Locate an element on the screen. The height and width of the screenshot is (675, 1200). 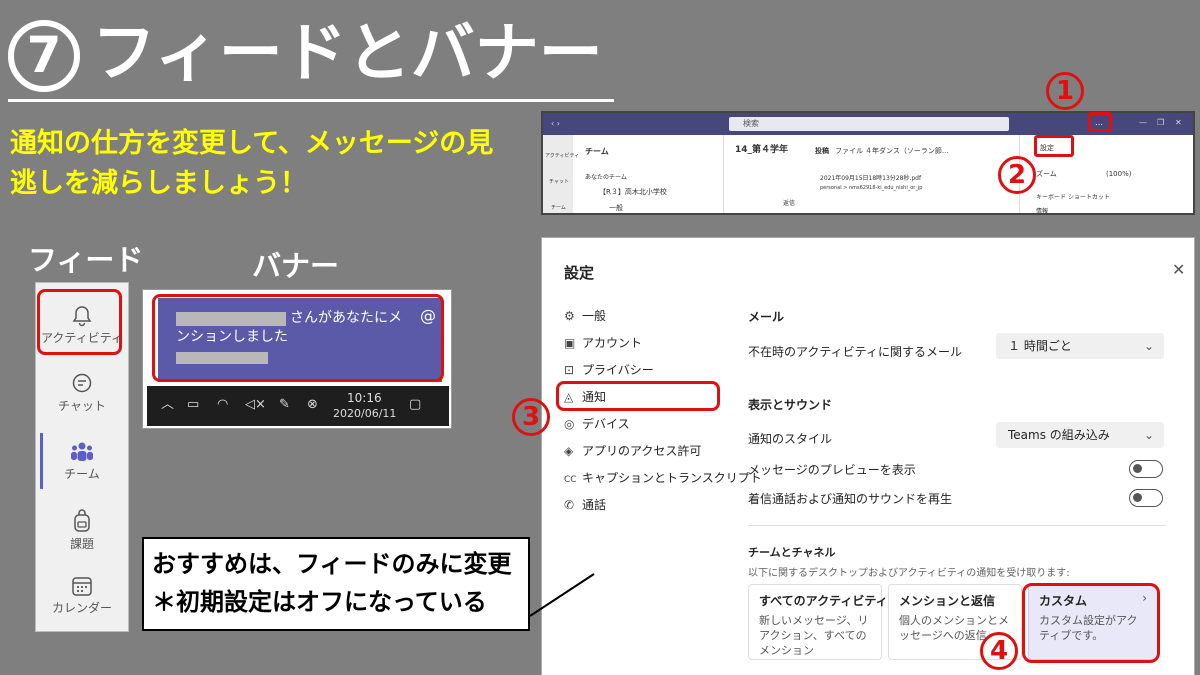
note-line-1: おすすめは、フィードのみに変更 is located at coordinates (332, 564).